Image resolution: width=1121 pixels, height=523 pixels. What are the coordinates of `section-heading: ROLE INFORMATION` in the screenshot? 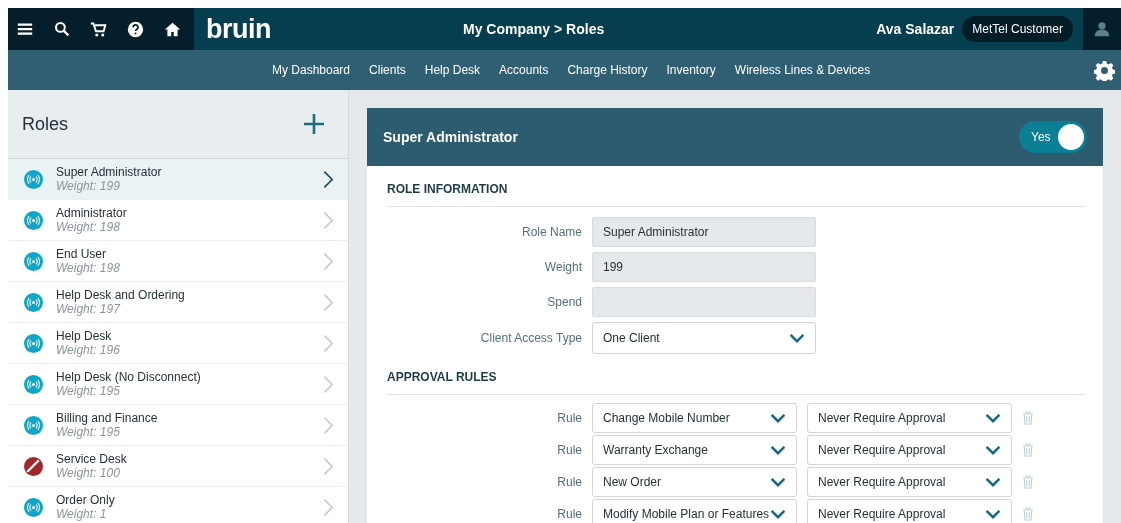 It's located at (736, 186).